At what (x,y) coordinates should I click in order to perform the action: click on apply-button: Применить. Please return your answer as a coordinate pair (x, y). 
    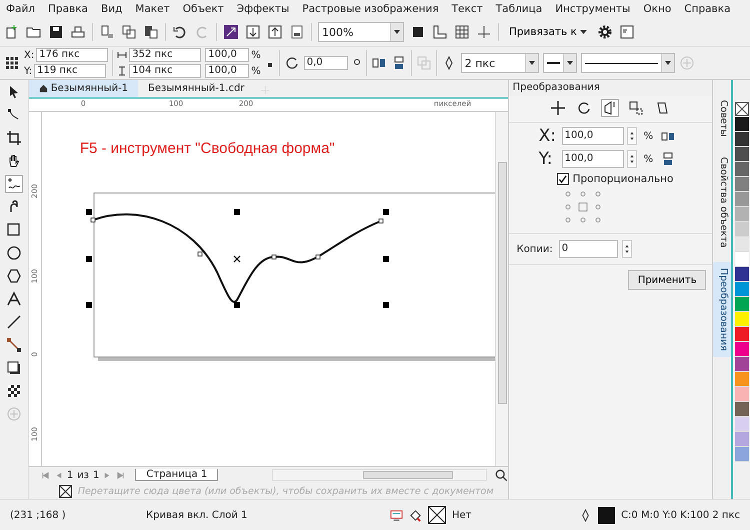
    Looking at the image, I should click on (667, 280).